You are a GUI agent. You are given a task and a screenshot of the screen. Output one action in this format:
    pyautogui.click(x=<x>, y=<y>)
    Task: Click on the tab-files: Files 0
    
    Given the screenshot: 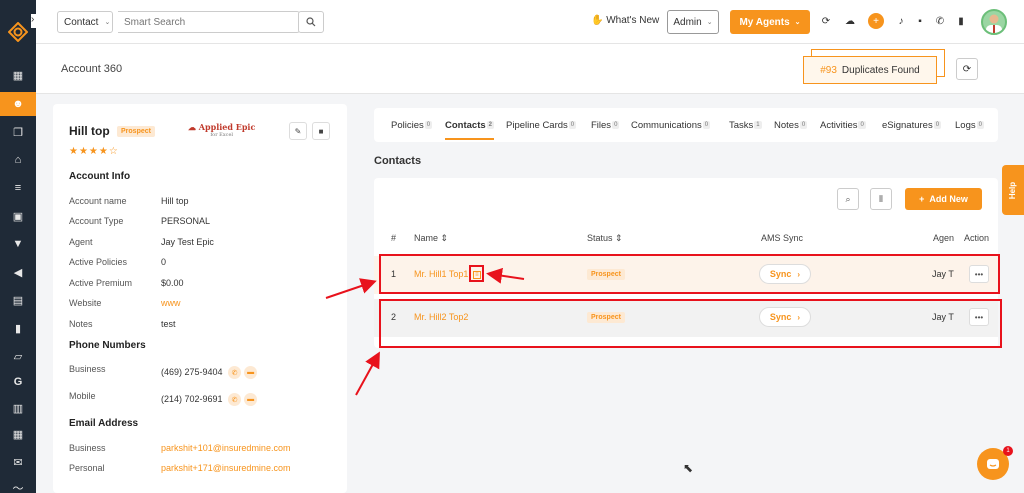 What is the action you would take?
    pyautogui.click(x=605, y=125)
    